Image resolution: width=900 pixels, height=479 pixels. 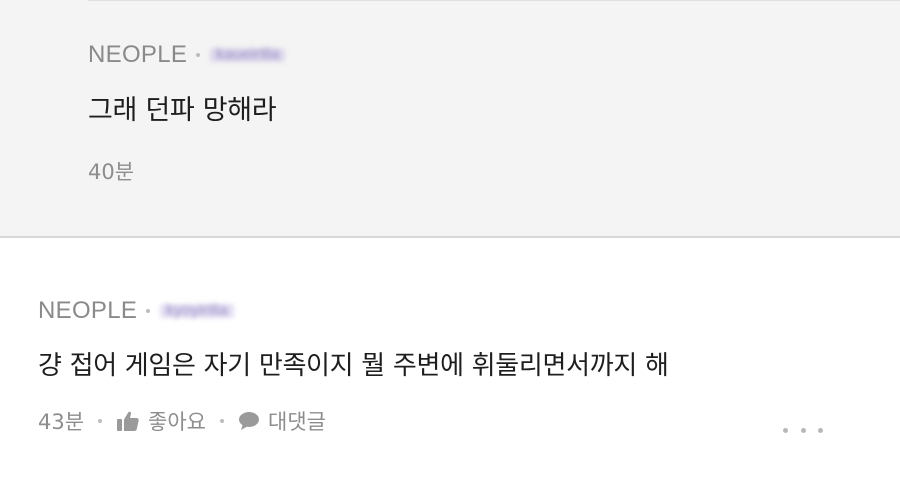 I want to click on reply-author-name: NEOPLE, so click(x=137, y=55).